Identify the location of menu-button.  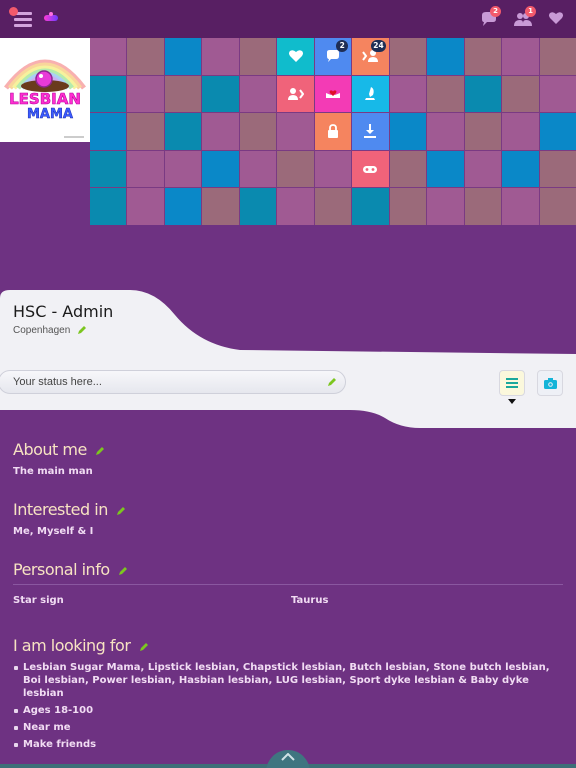
(20, 17).